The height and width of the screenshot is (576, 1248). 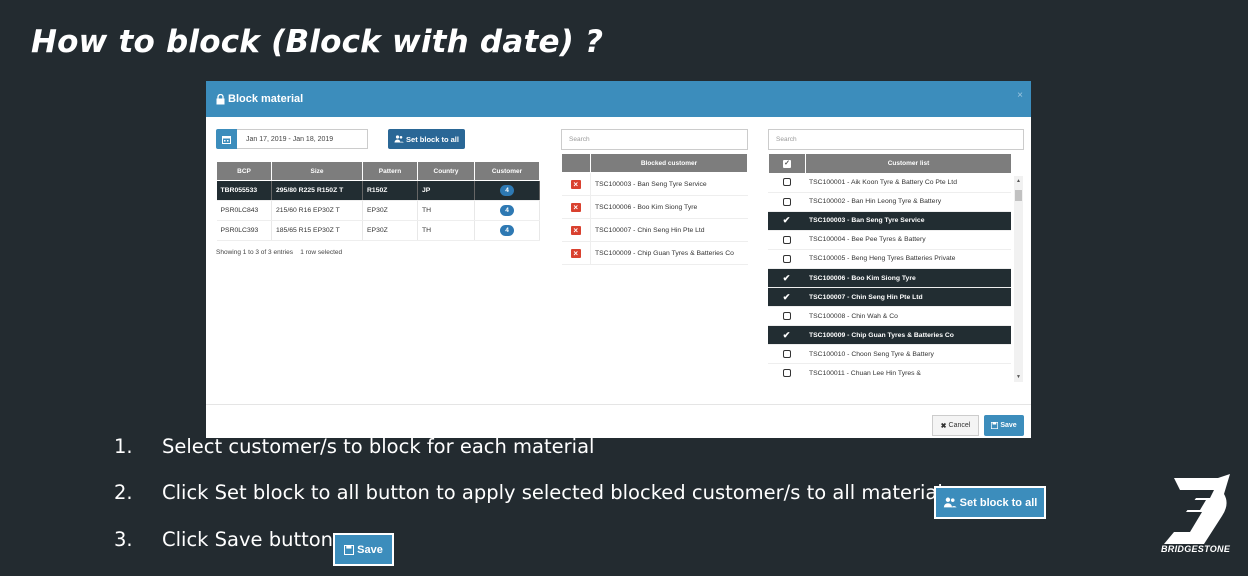 What do you see at coordinates (955, 425) in the screenshot?
I see `cancel-button: ✖ Cancel` at bounding box center [955, 425].